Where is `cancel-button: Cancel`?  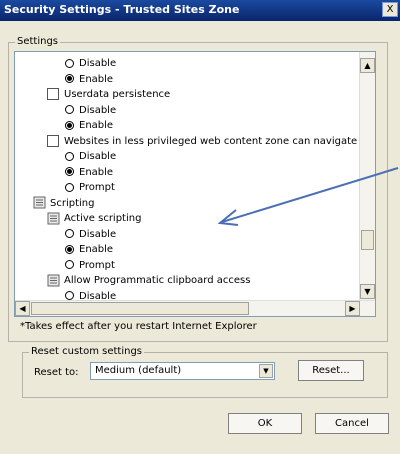 cancel-button: Cancel is located at coordinates (352, 423).